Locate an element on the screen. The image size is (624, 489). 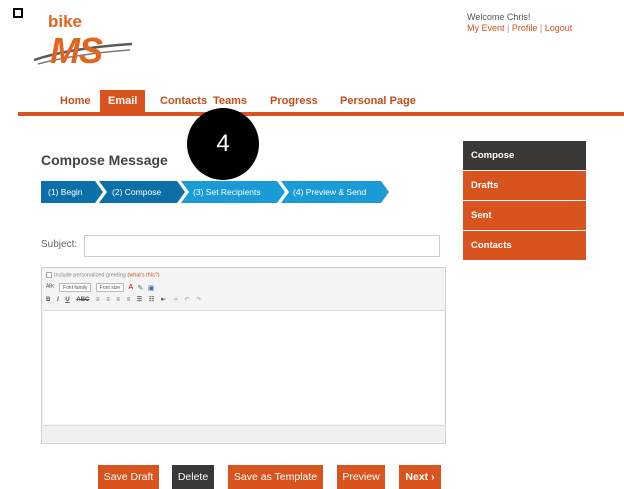
numbered-list-icon: ☷ is located at coordinates (151, 299).